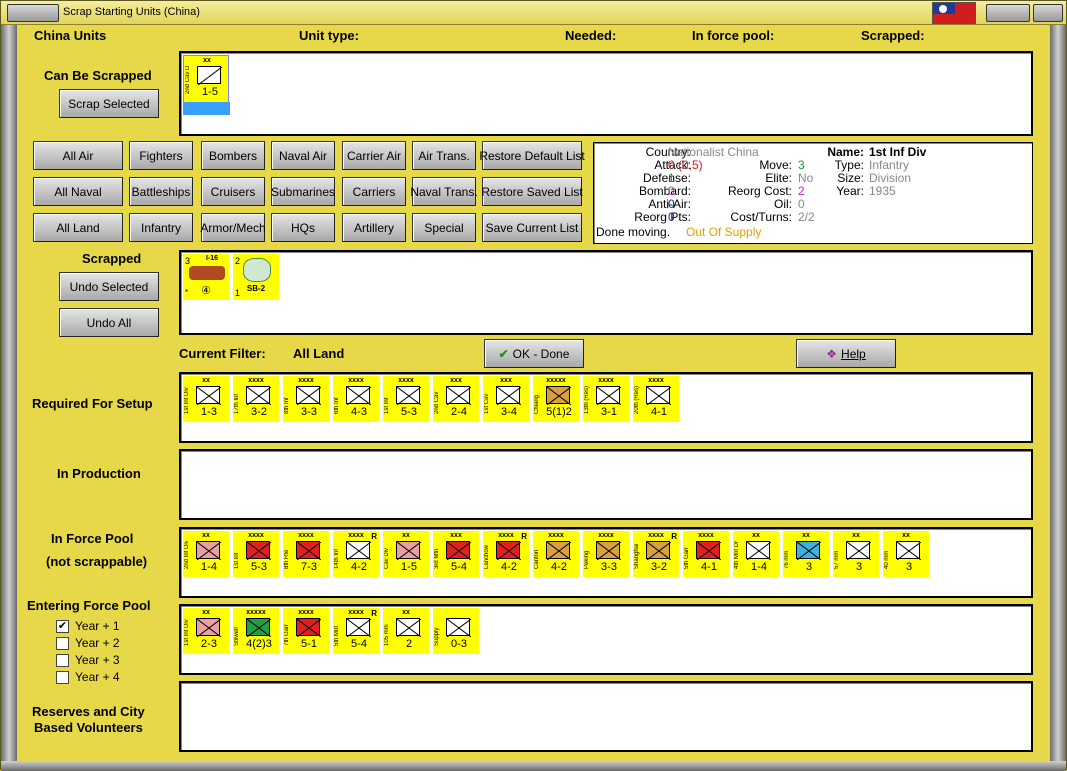 The height and width of the screenshot is (771, 1067). Describe the element at coordinates (444, 191) in the screenshot. I see `filter-naval-5-button: Naval Trans.` at that location.